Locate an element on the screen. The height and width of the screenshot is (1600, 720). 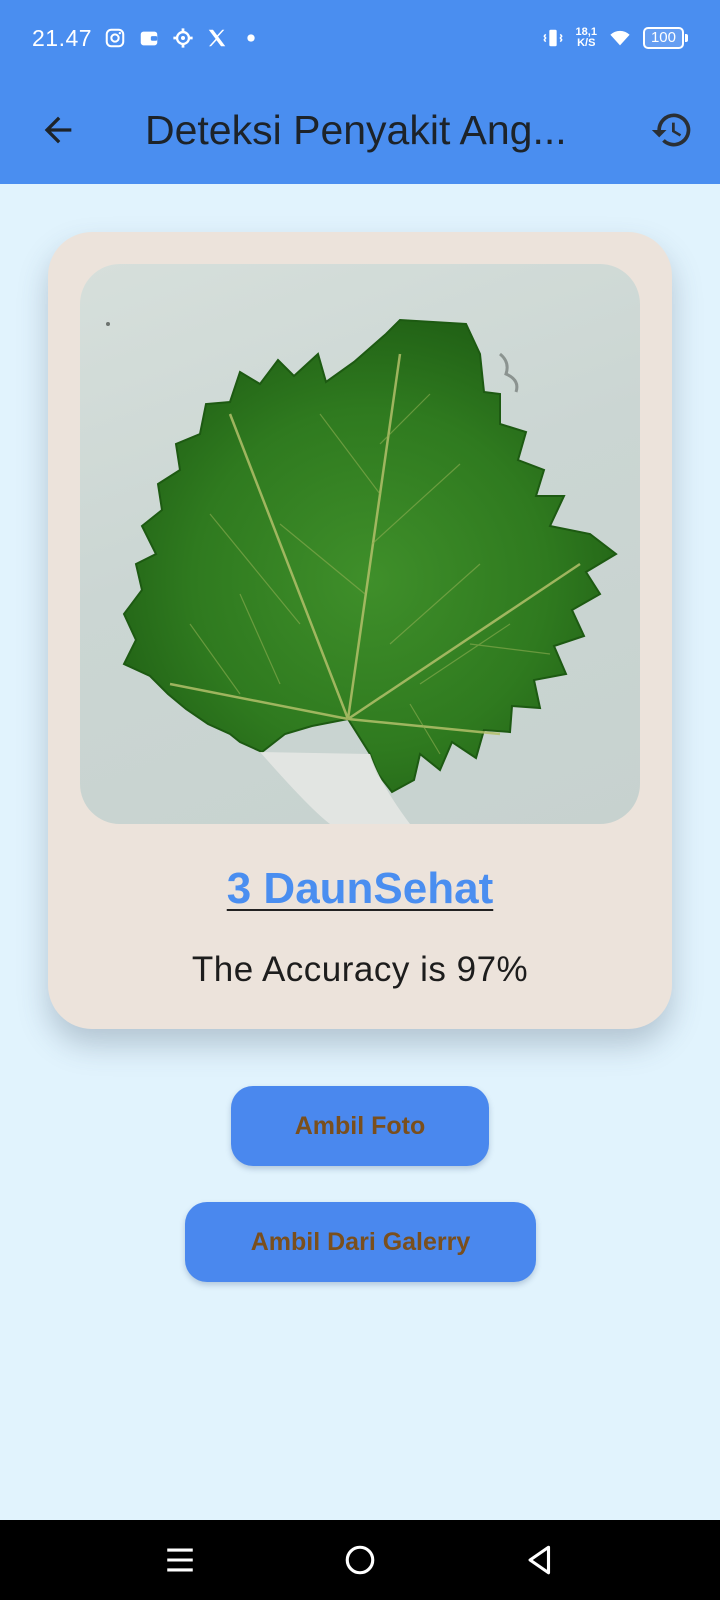
arrow-left-icon is located at coordinates (58, 130).